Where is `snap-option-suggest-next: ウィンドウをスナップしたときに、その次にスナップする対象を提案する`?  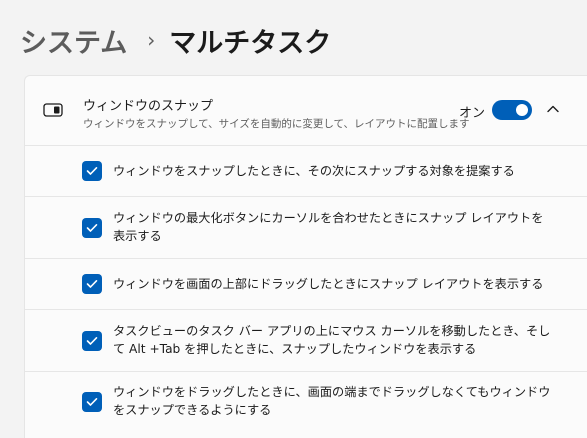
snap-option-suggest-next: ウィンドウをスナップしたときに、その次にスナップする対象を提案する is located at coordinates (306, 171).